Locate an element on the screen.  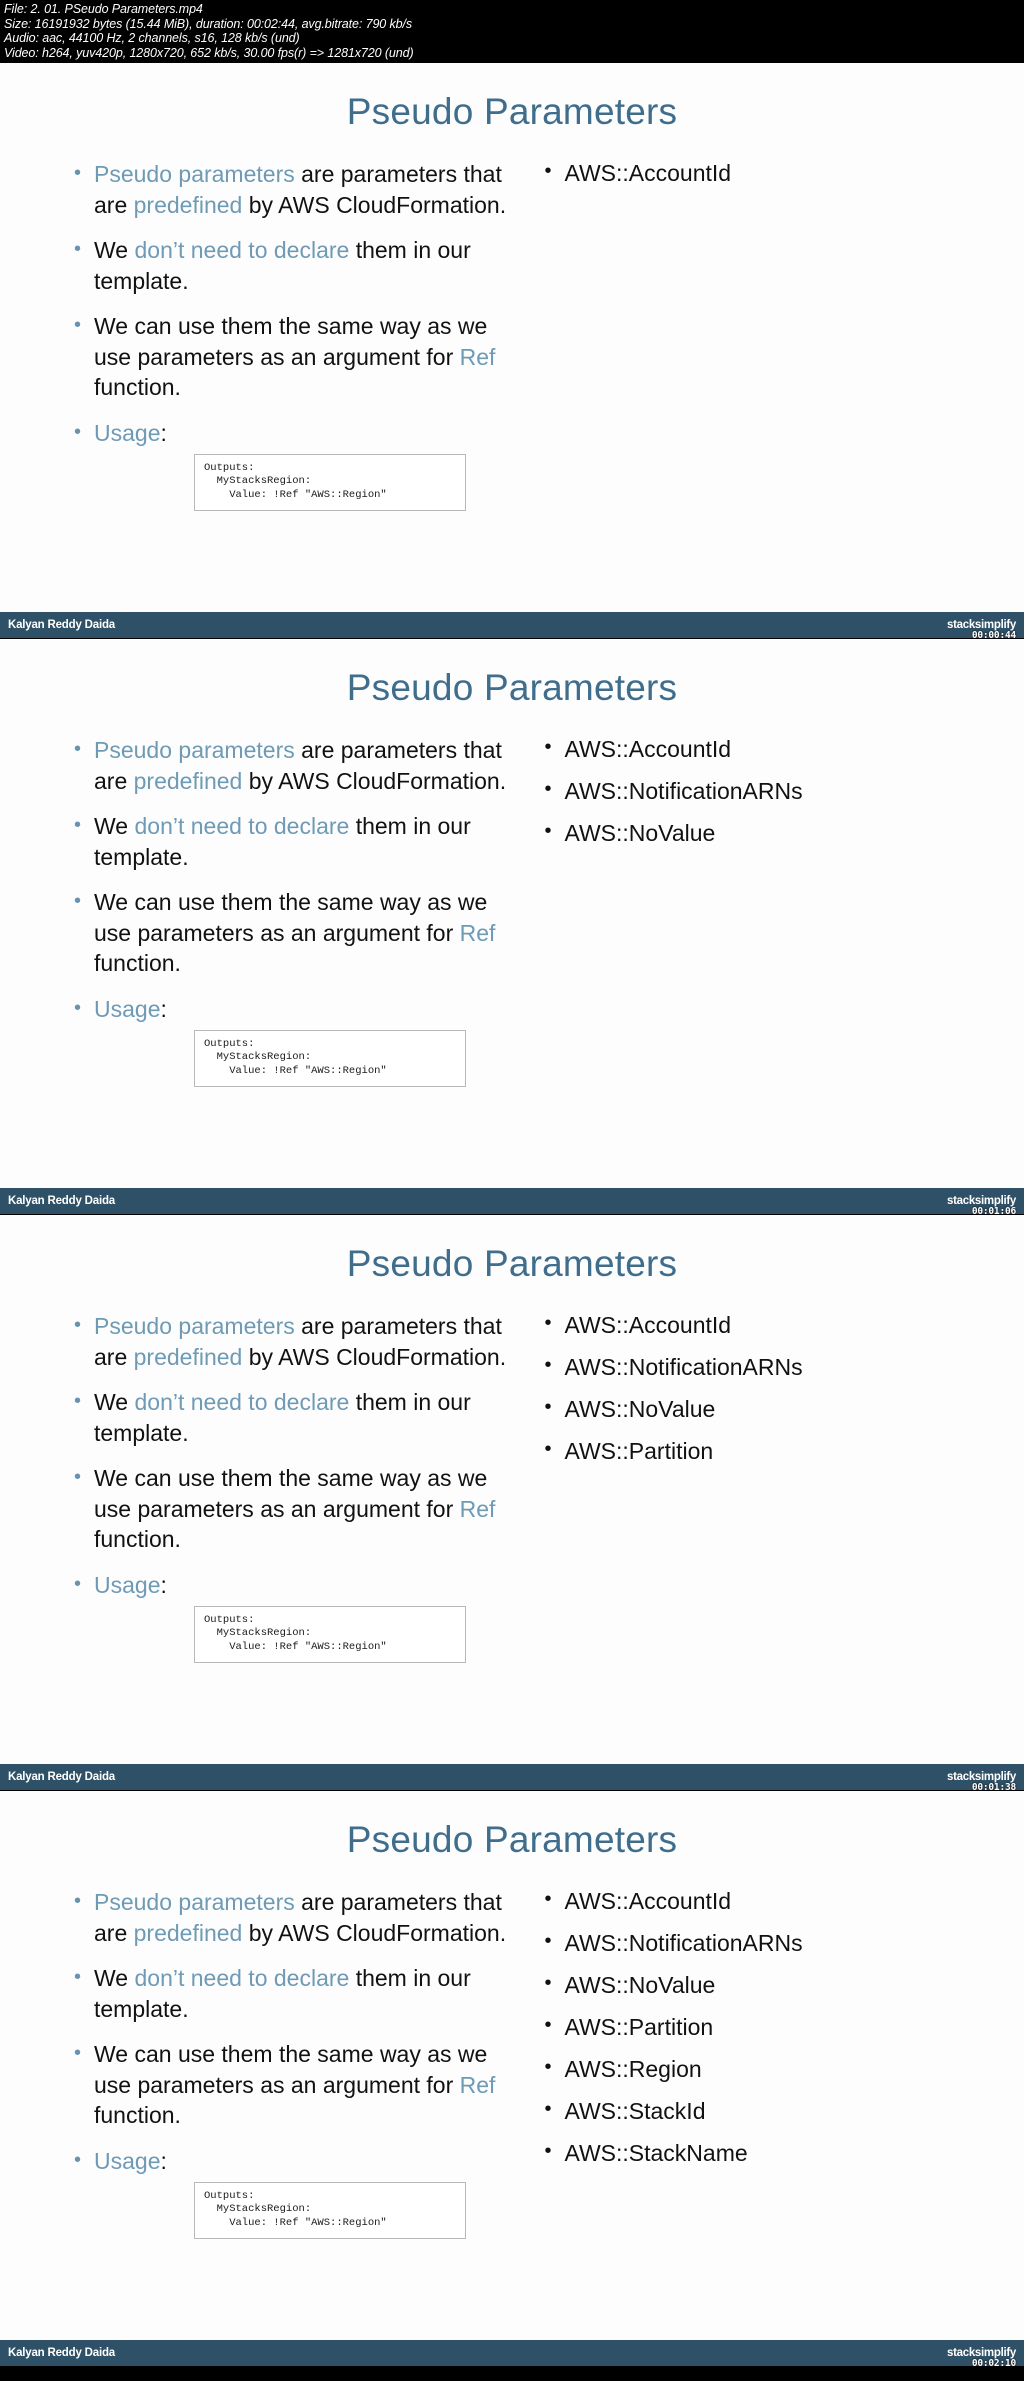
list-item: AWS::StackName is located at coordinates (783, 2152).